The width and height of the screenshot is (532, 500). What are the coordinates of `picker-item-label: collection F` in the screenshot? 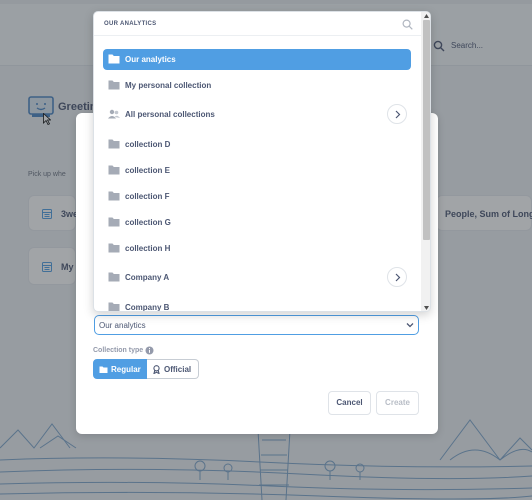 It's located at (147, 196).